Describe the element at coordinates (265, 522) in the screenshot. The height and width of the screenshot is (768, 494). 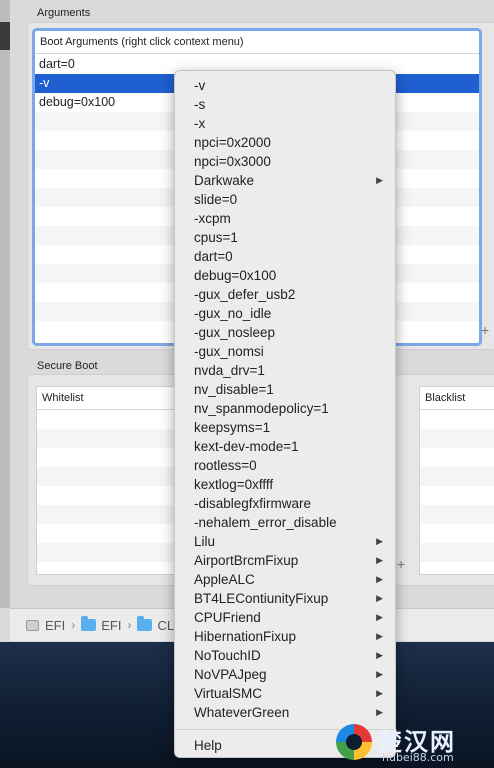
I see `menu-item-label: -nehalem_error_disable` at that location.